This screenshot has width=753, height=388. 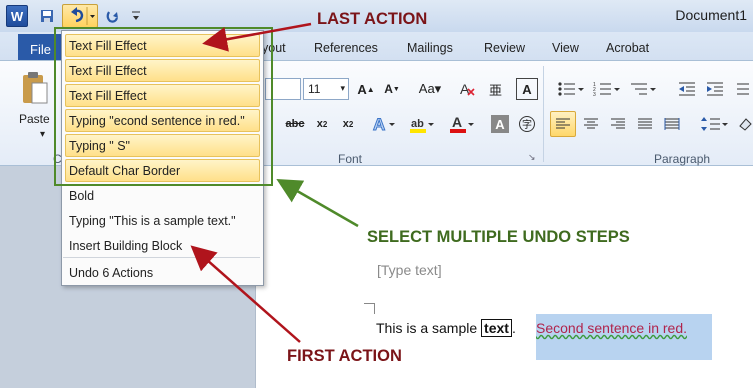 I want to click on annotation-select-multiple: SELECT MULTIPLE UNDO STEPS, so click(x=498, y=237).